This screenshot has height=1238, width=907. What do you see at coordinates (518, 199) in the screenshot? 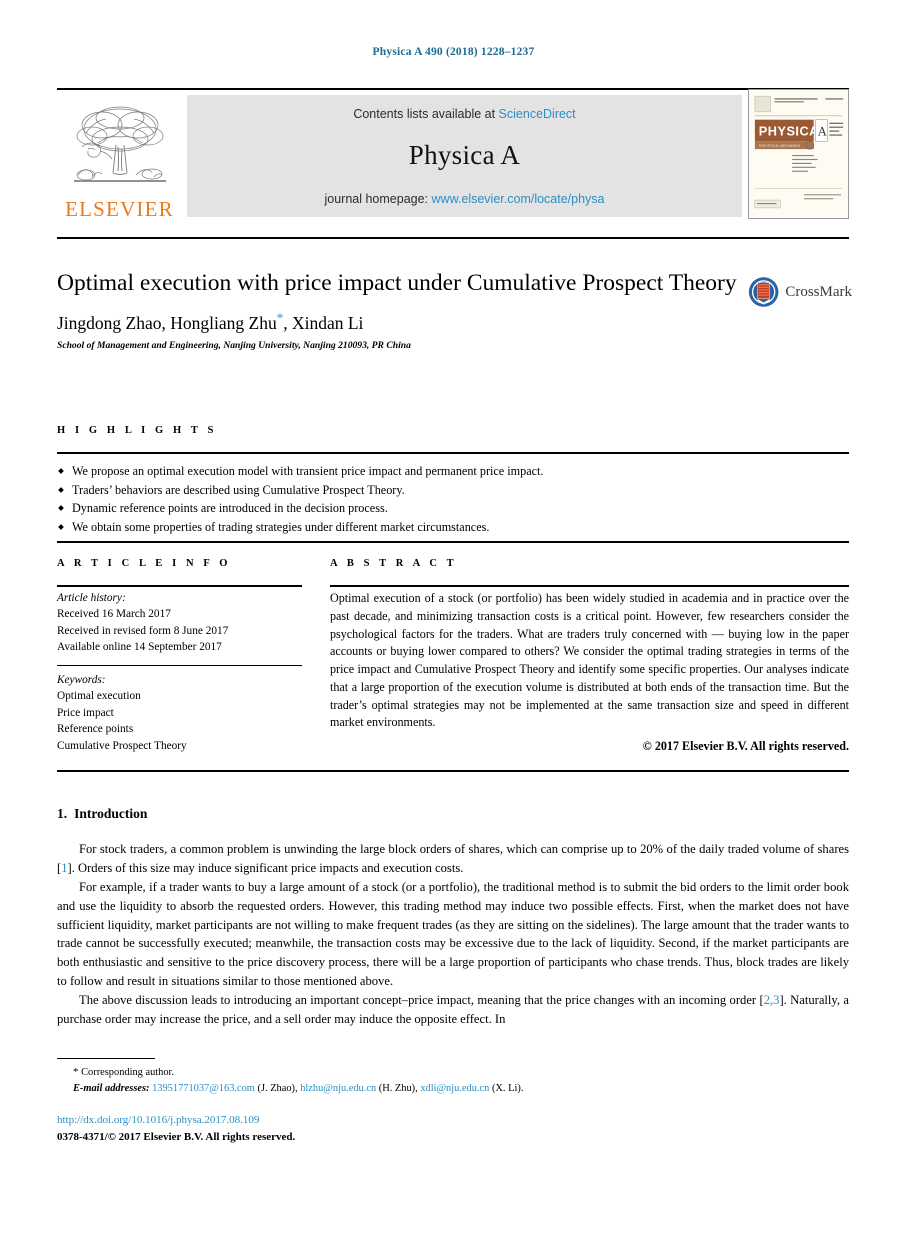
I see `journal-homepage-link: www.elsevier.com/locate/physa` at bounding box center [518, 199].